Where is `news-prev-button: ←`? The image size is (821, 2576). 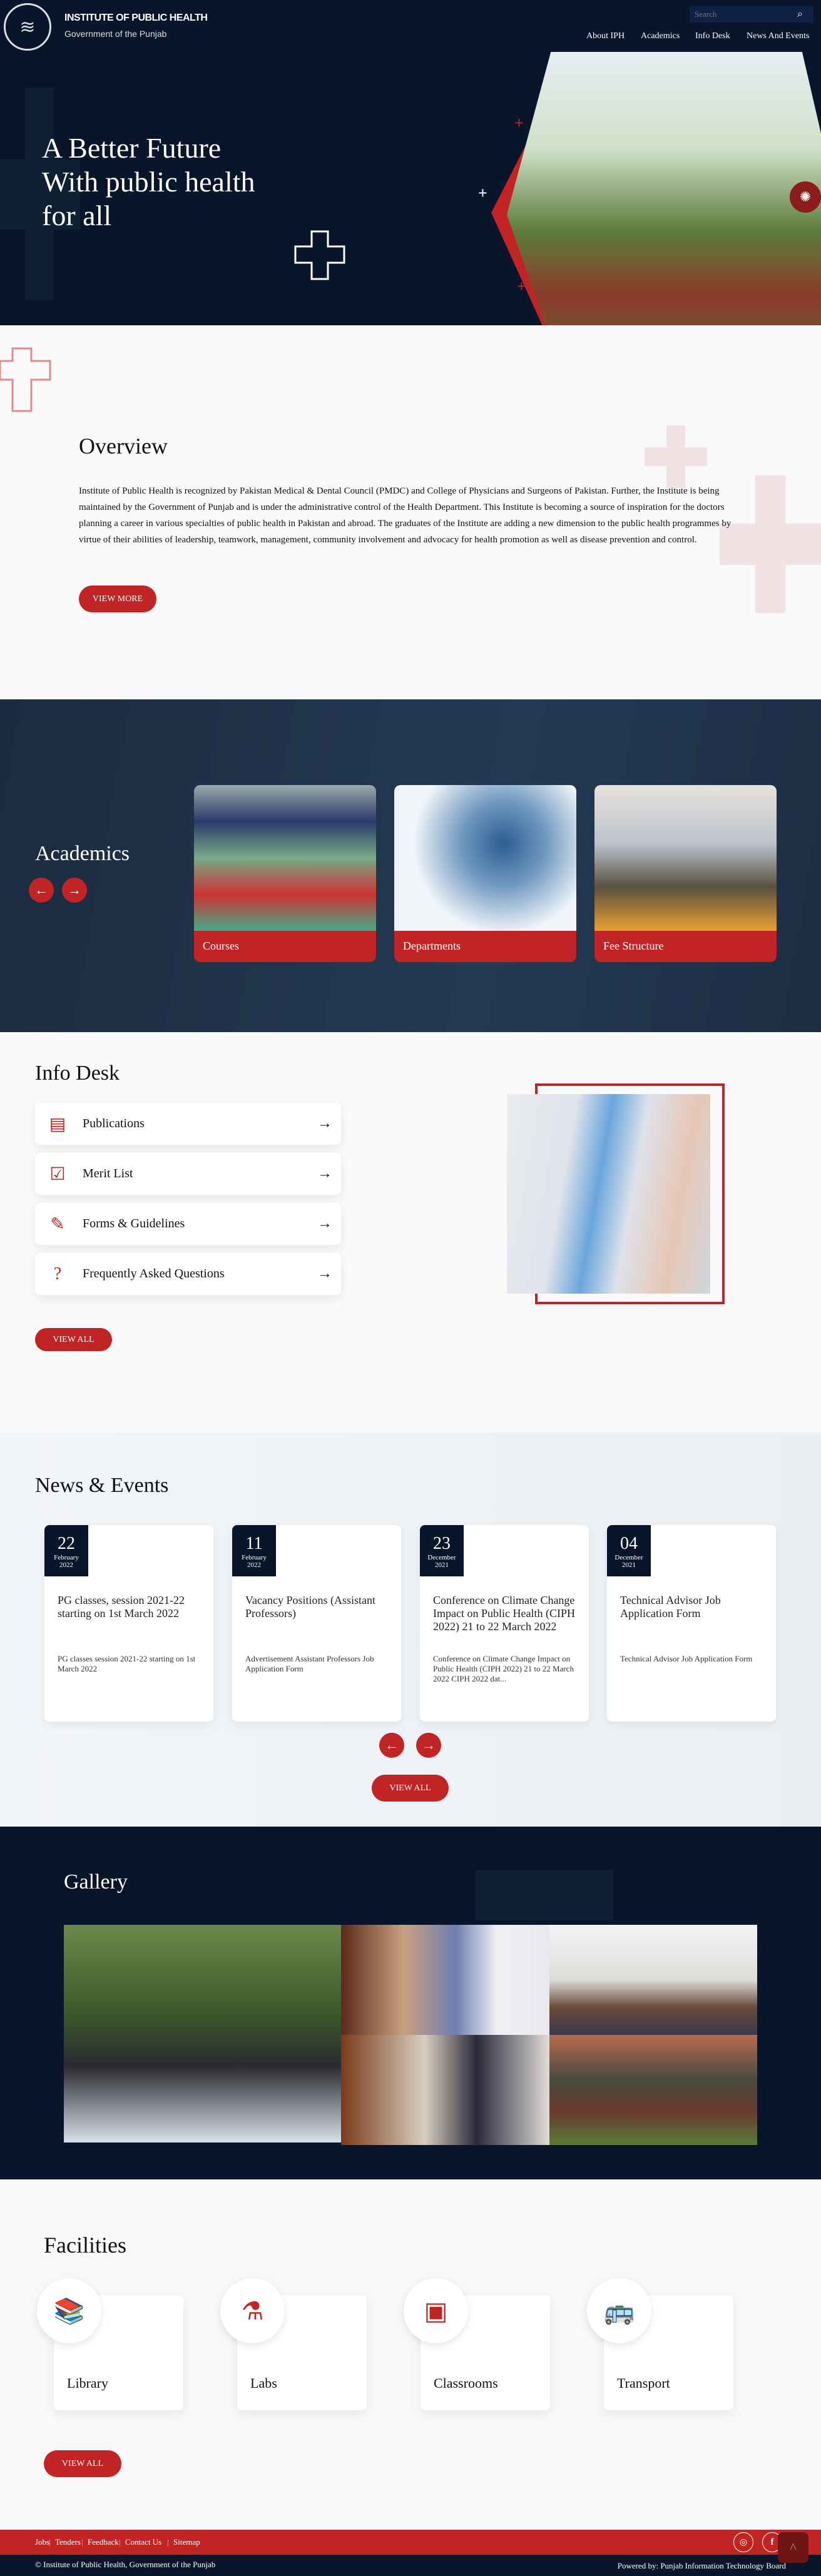
news-prev-button: ← is located at coordinates (391, 1745).